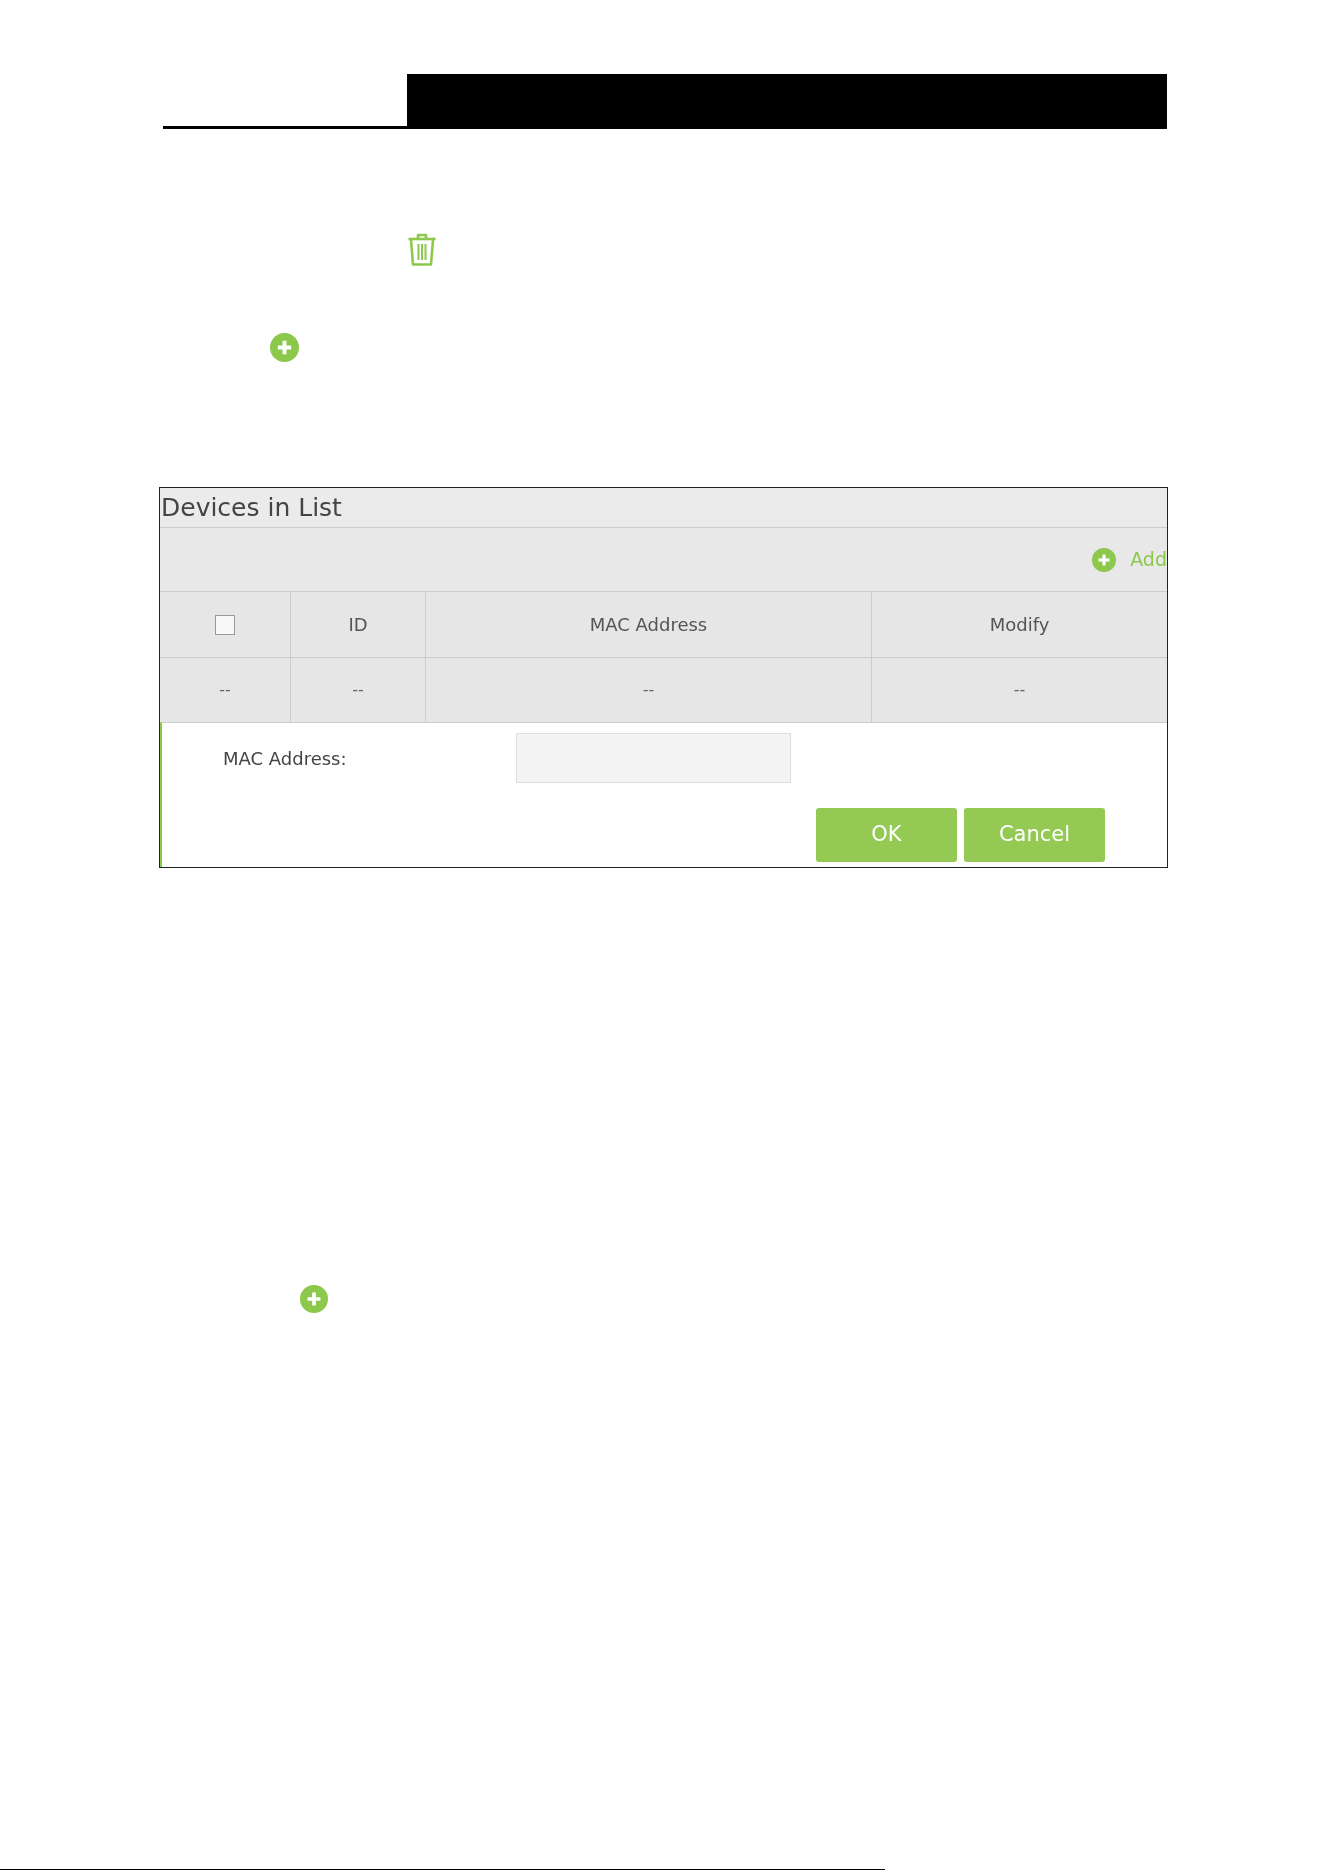 Image resolution: width=1324 pixels, height=1872 pixels. What do you see at coordinates (358, 625) in the screenshot?
I see `column-header: ID` at bounding box center [358, 625].